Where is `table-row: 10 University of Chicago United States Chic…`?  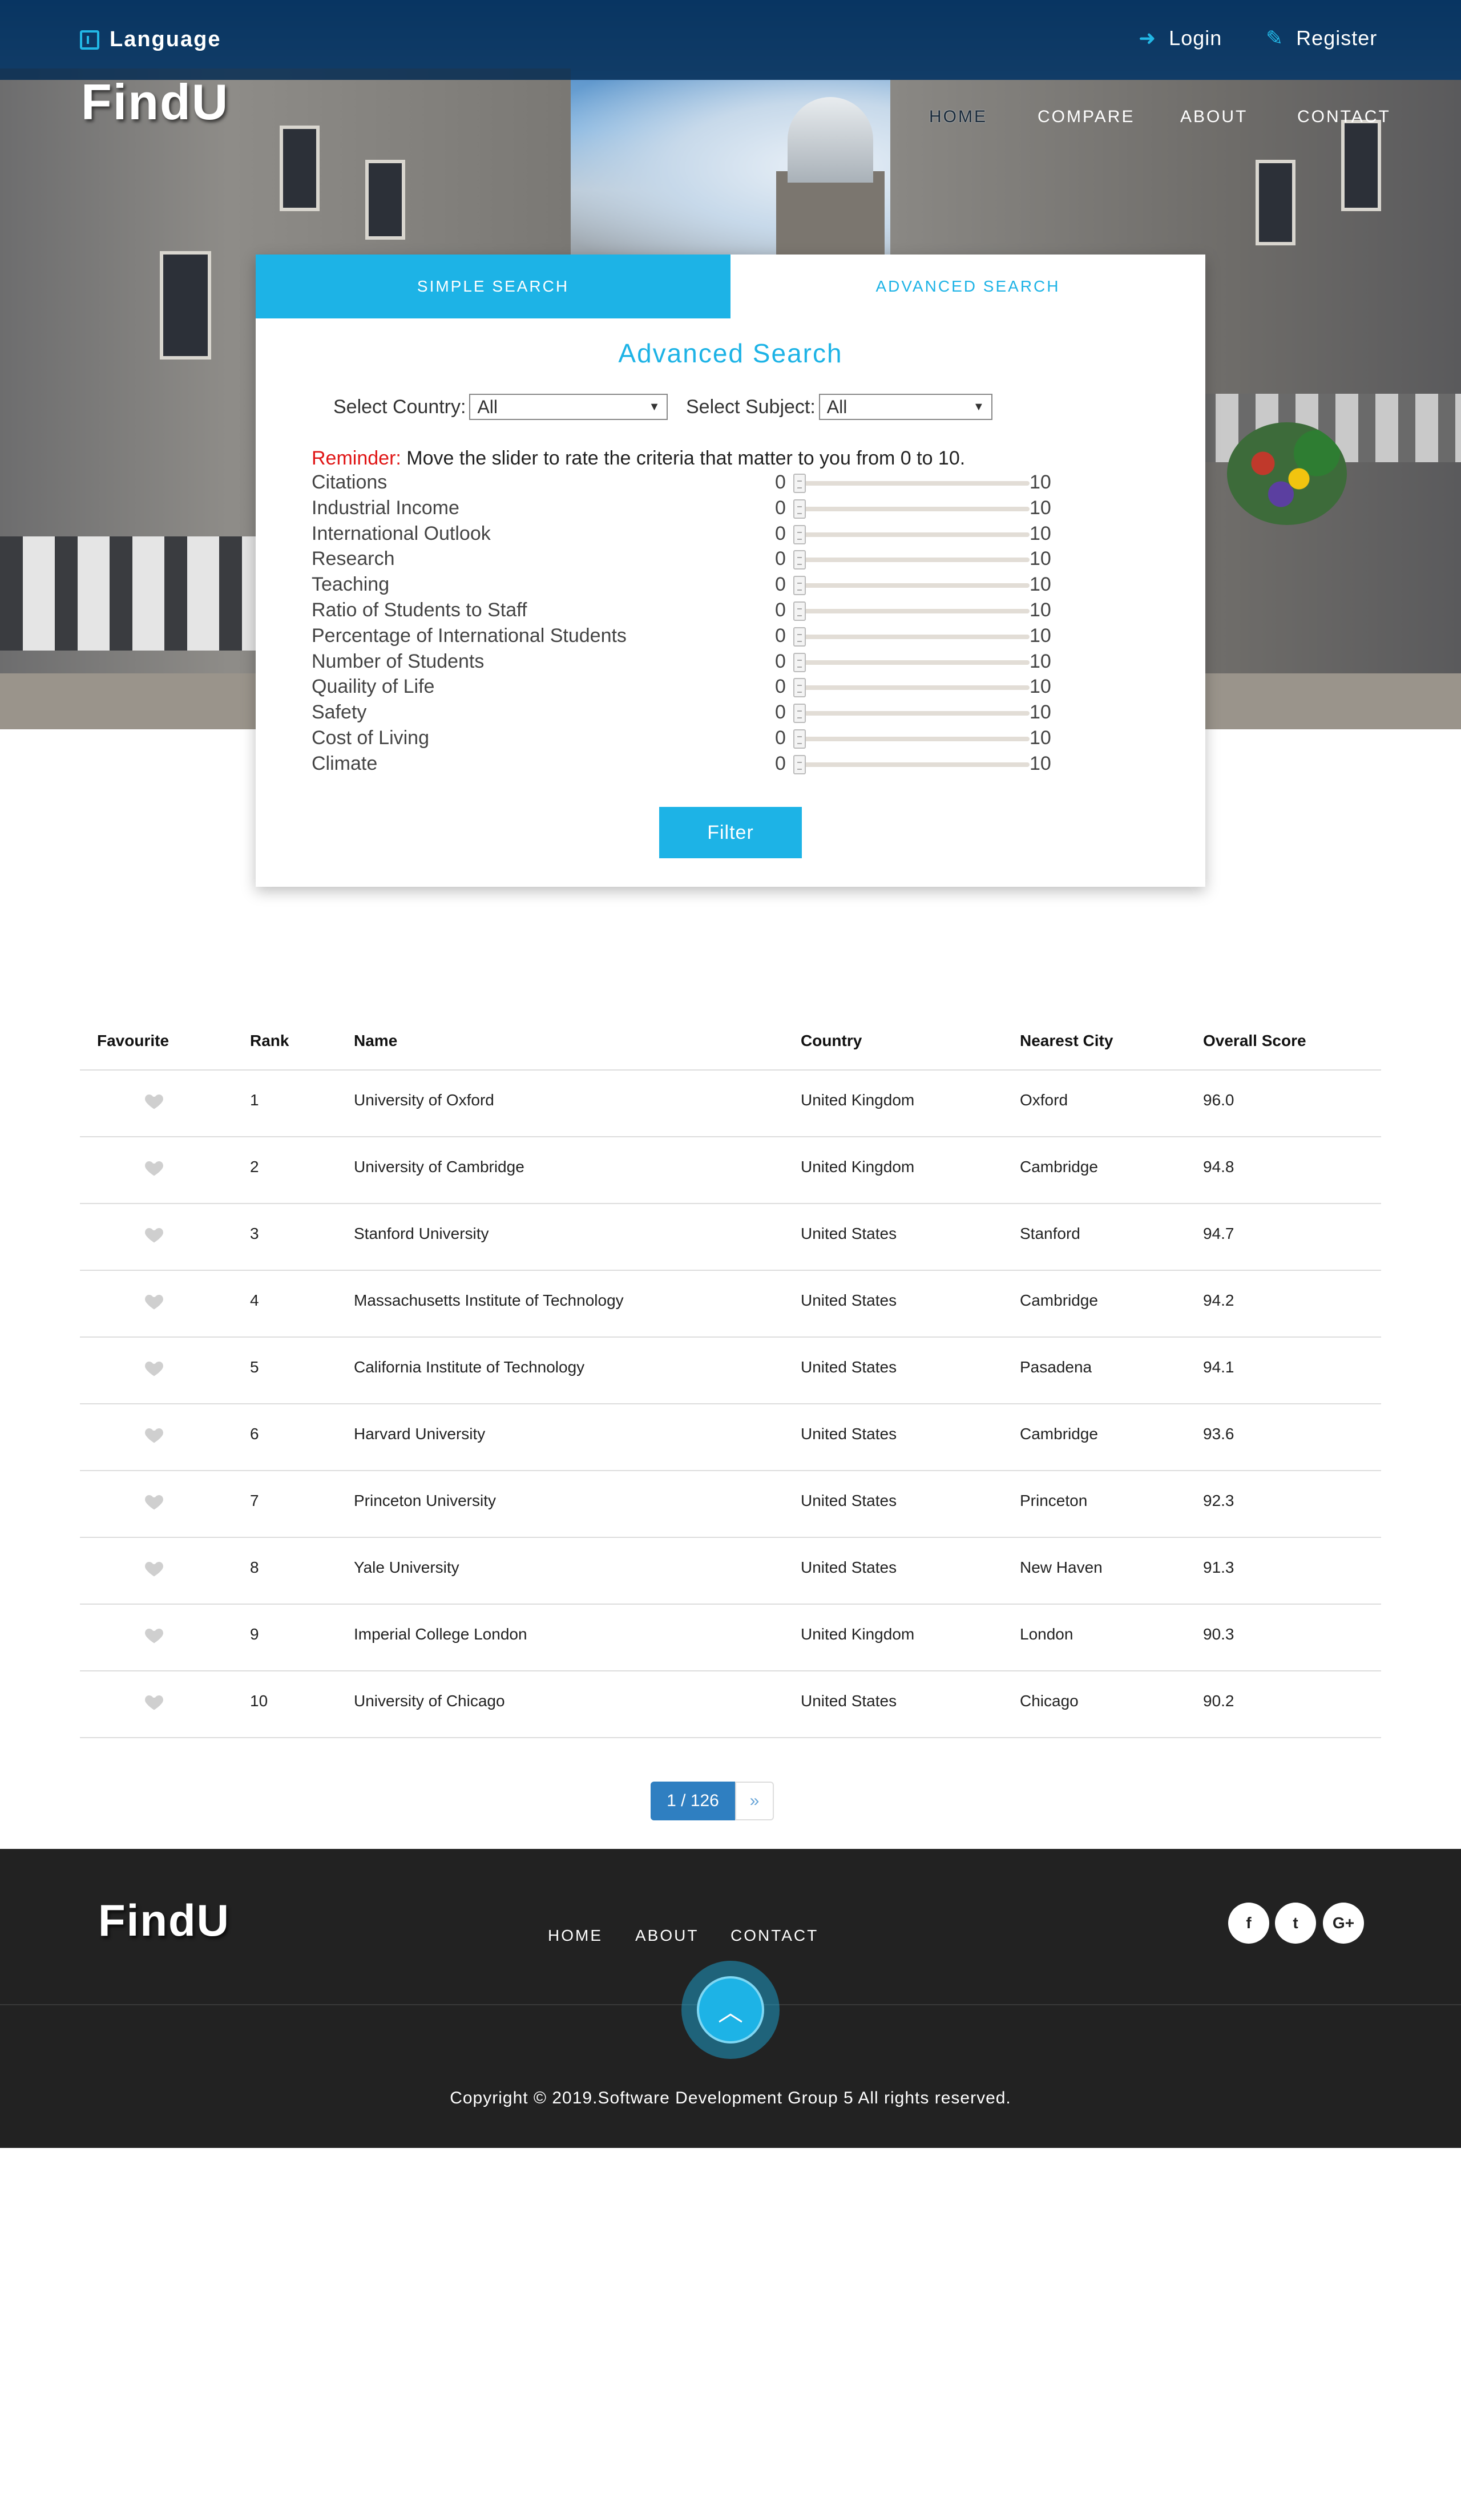
table-row: 10 University of Chicago United States Chic… is located at coordinates (730, 1704).